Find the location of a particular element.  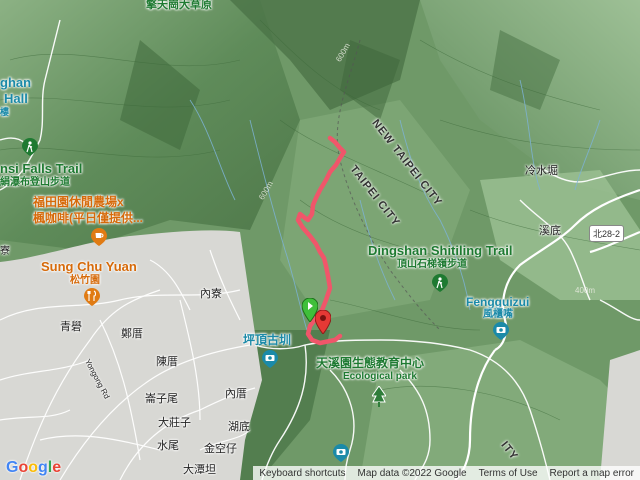

road-shield-bei28-2: 北28-2 is located at coordinates (607, 233).